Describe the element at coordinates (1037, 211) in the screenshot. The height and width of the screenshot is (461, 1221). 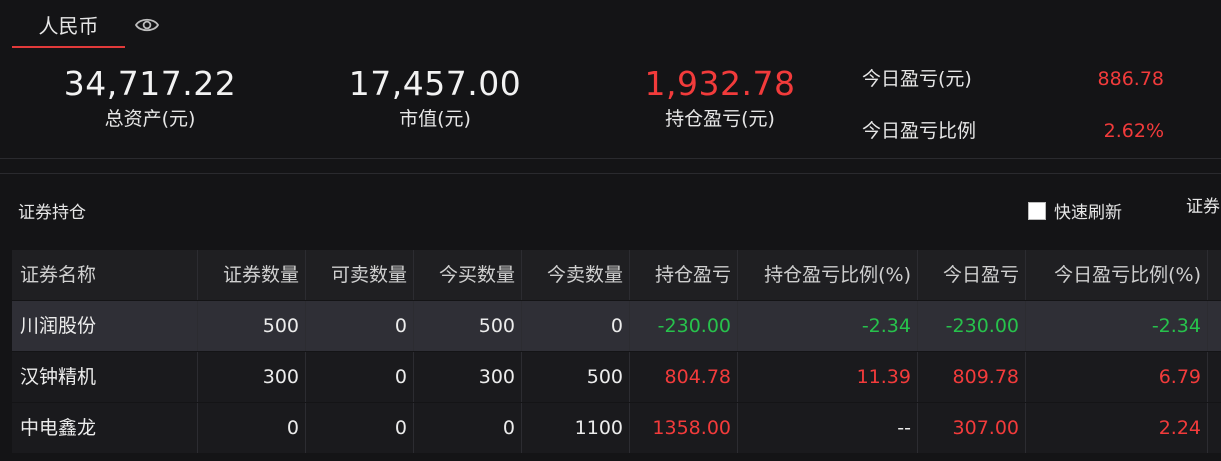
I see `quick-refresh-checkbox` at that location.